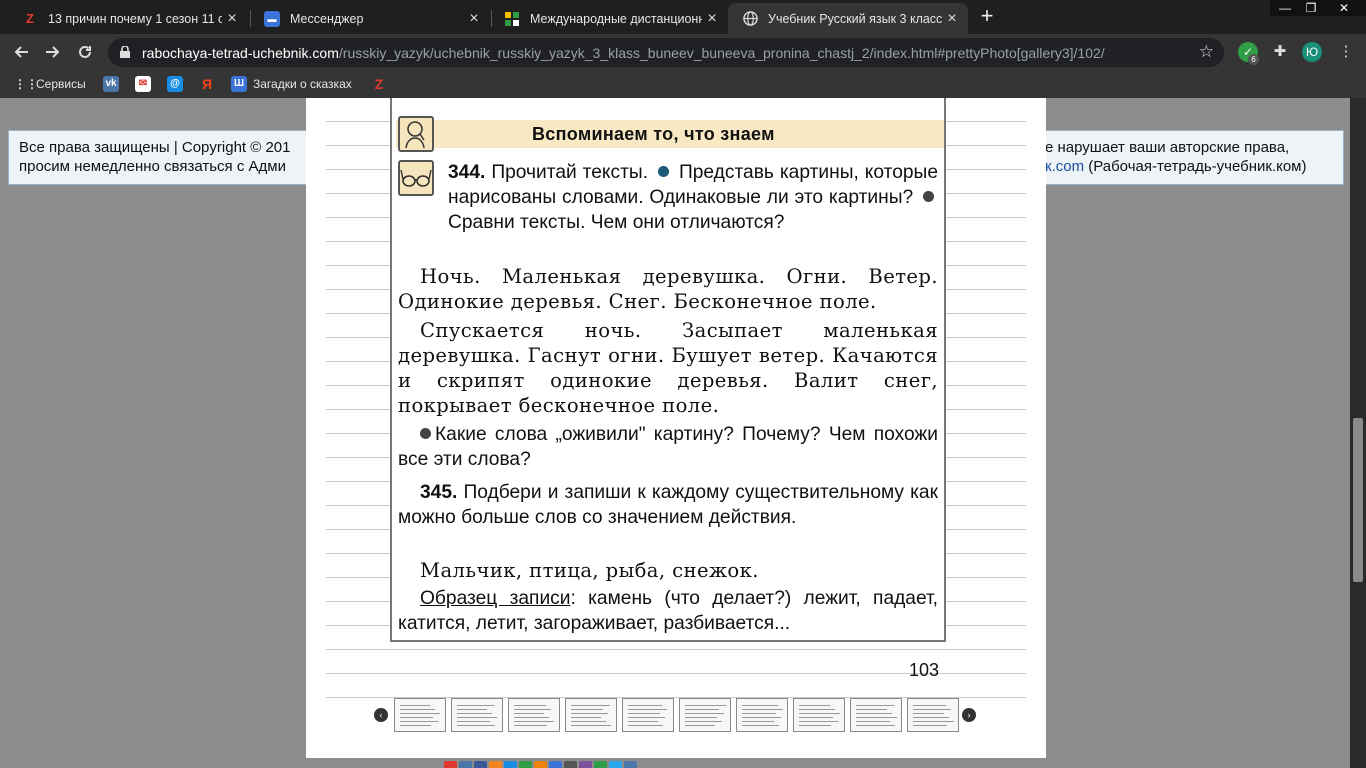  Describe the element at coordinates (125, 52) in the screenshot. I see `lock-icon` at that location.